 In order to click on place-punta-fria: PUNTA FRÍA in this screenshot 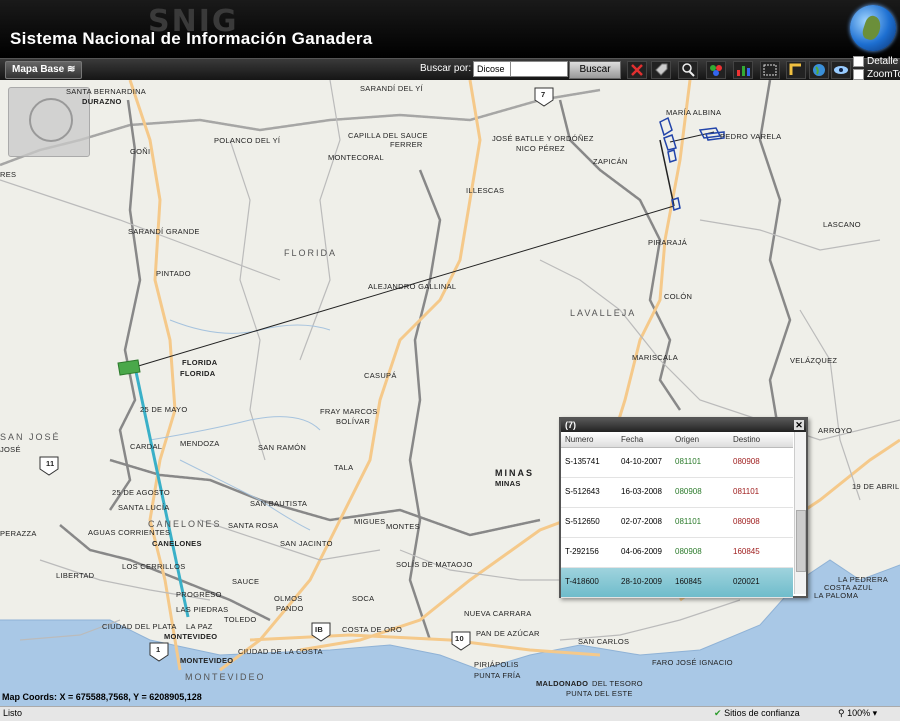, I will do `click(497, 675)`.